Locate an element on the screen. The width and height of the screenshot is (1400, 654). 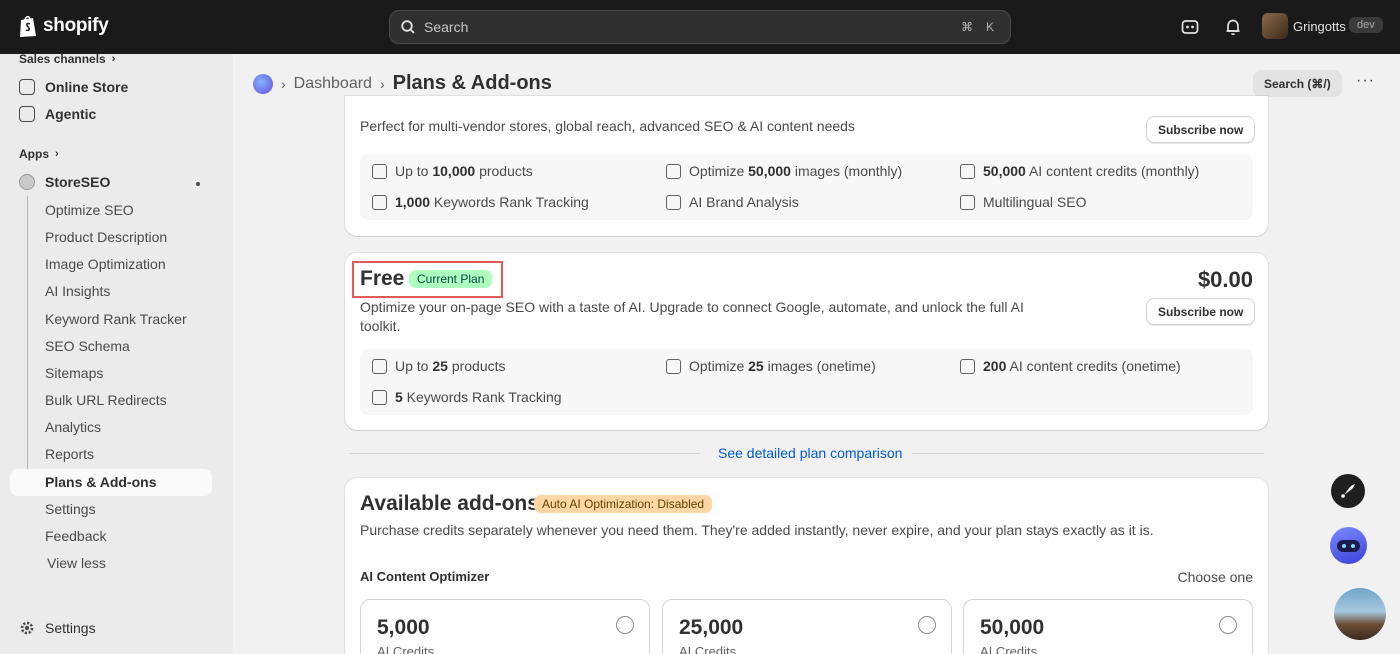
sidebar-item-settings: Settings is located at coordinates (57, 628).